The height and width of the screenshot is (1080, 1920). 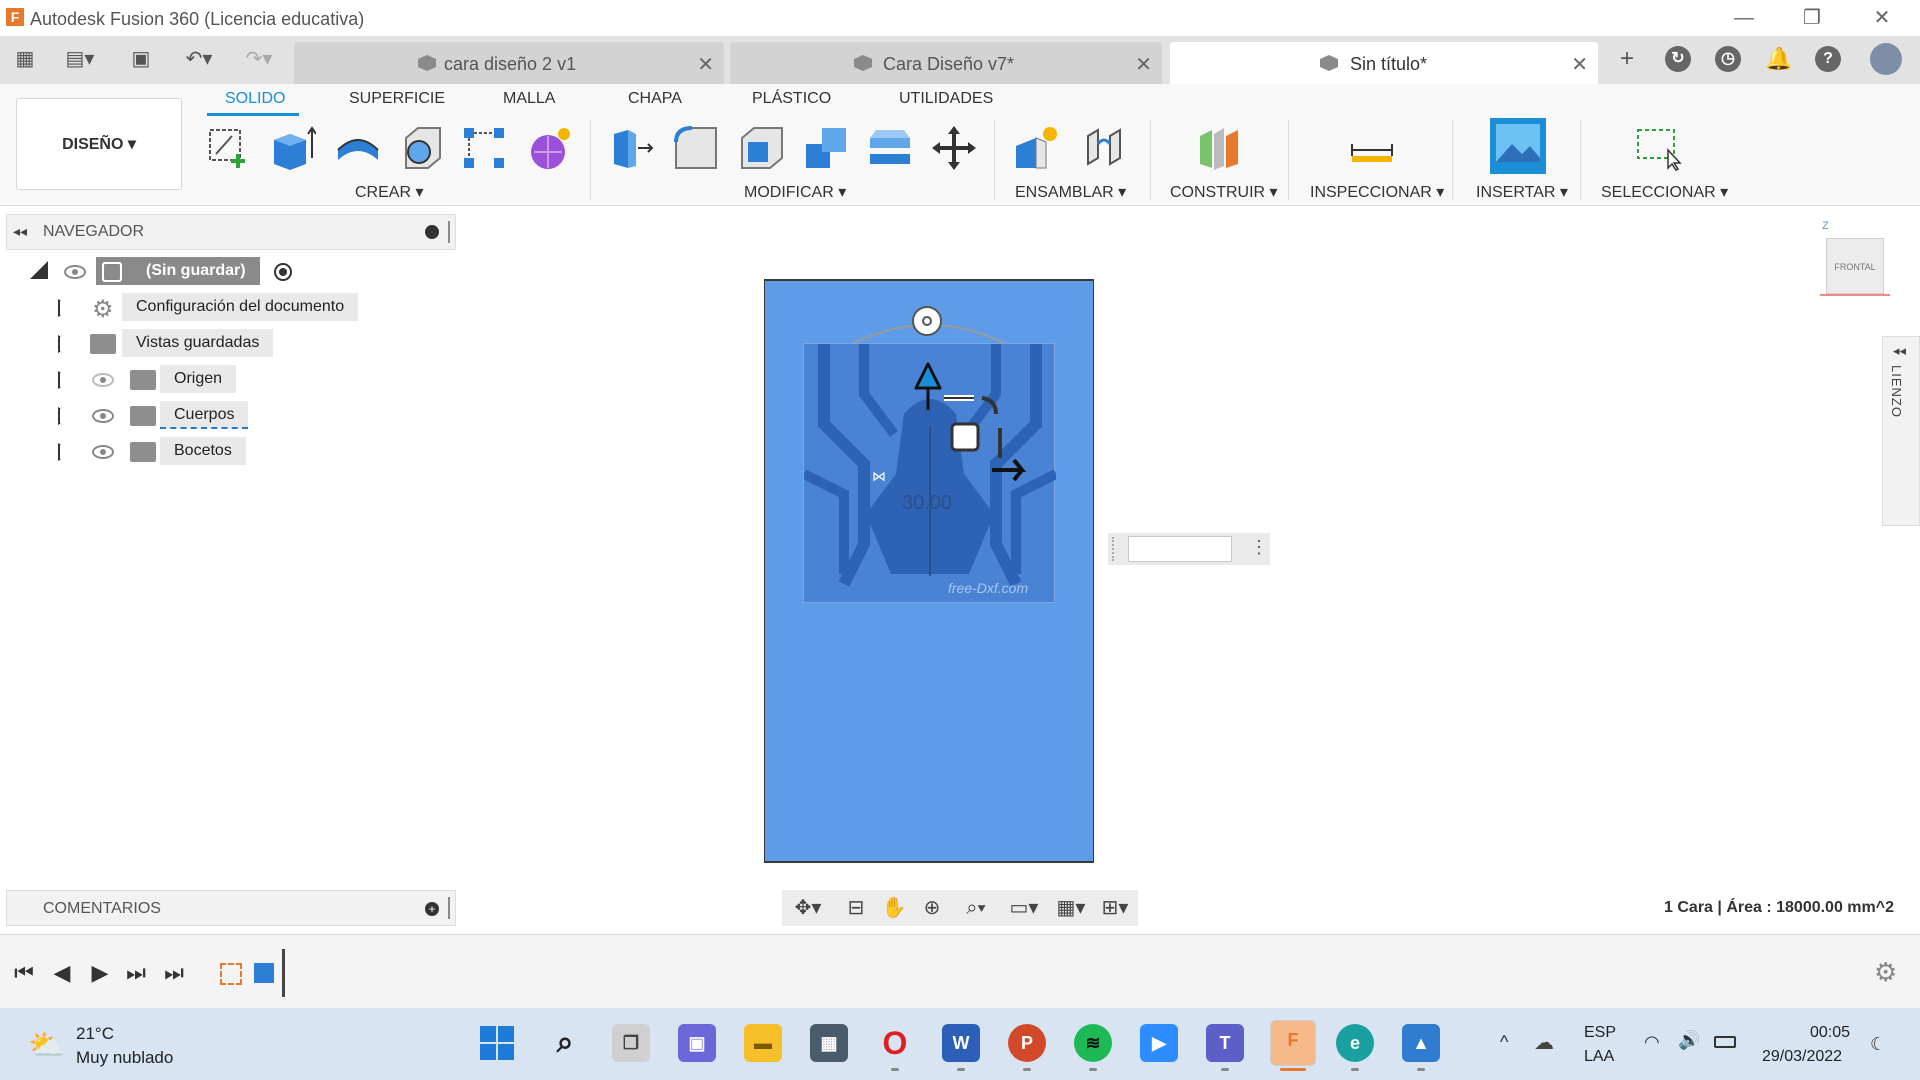 What do you see at coordinates (24, 973) in the screenshot?
I see `go-to-start-icon: ⏮` at bounding box center [24, 973].